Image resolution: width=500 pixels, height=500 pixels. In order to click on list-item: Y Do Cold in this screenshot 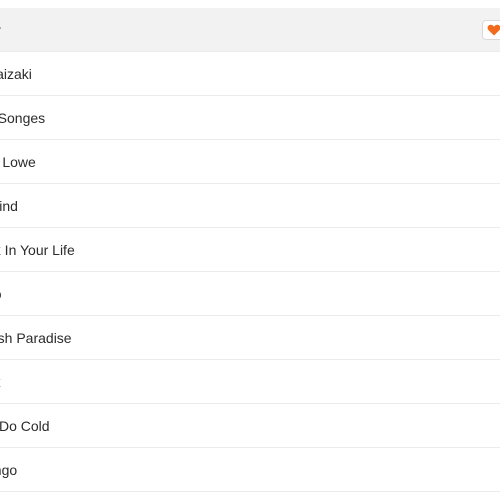, I will do `click(250, 426)`.